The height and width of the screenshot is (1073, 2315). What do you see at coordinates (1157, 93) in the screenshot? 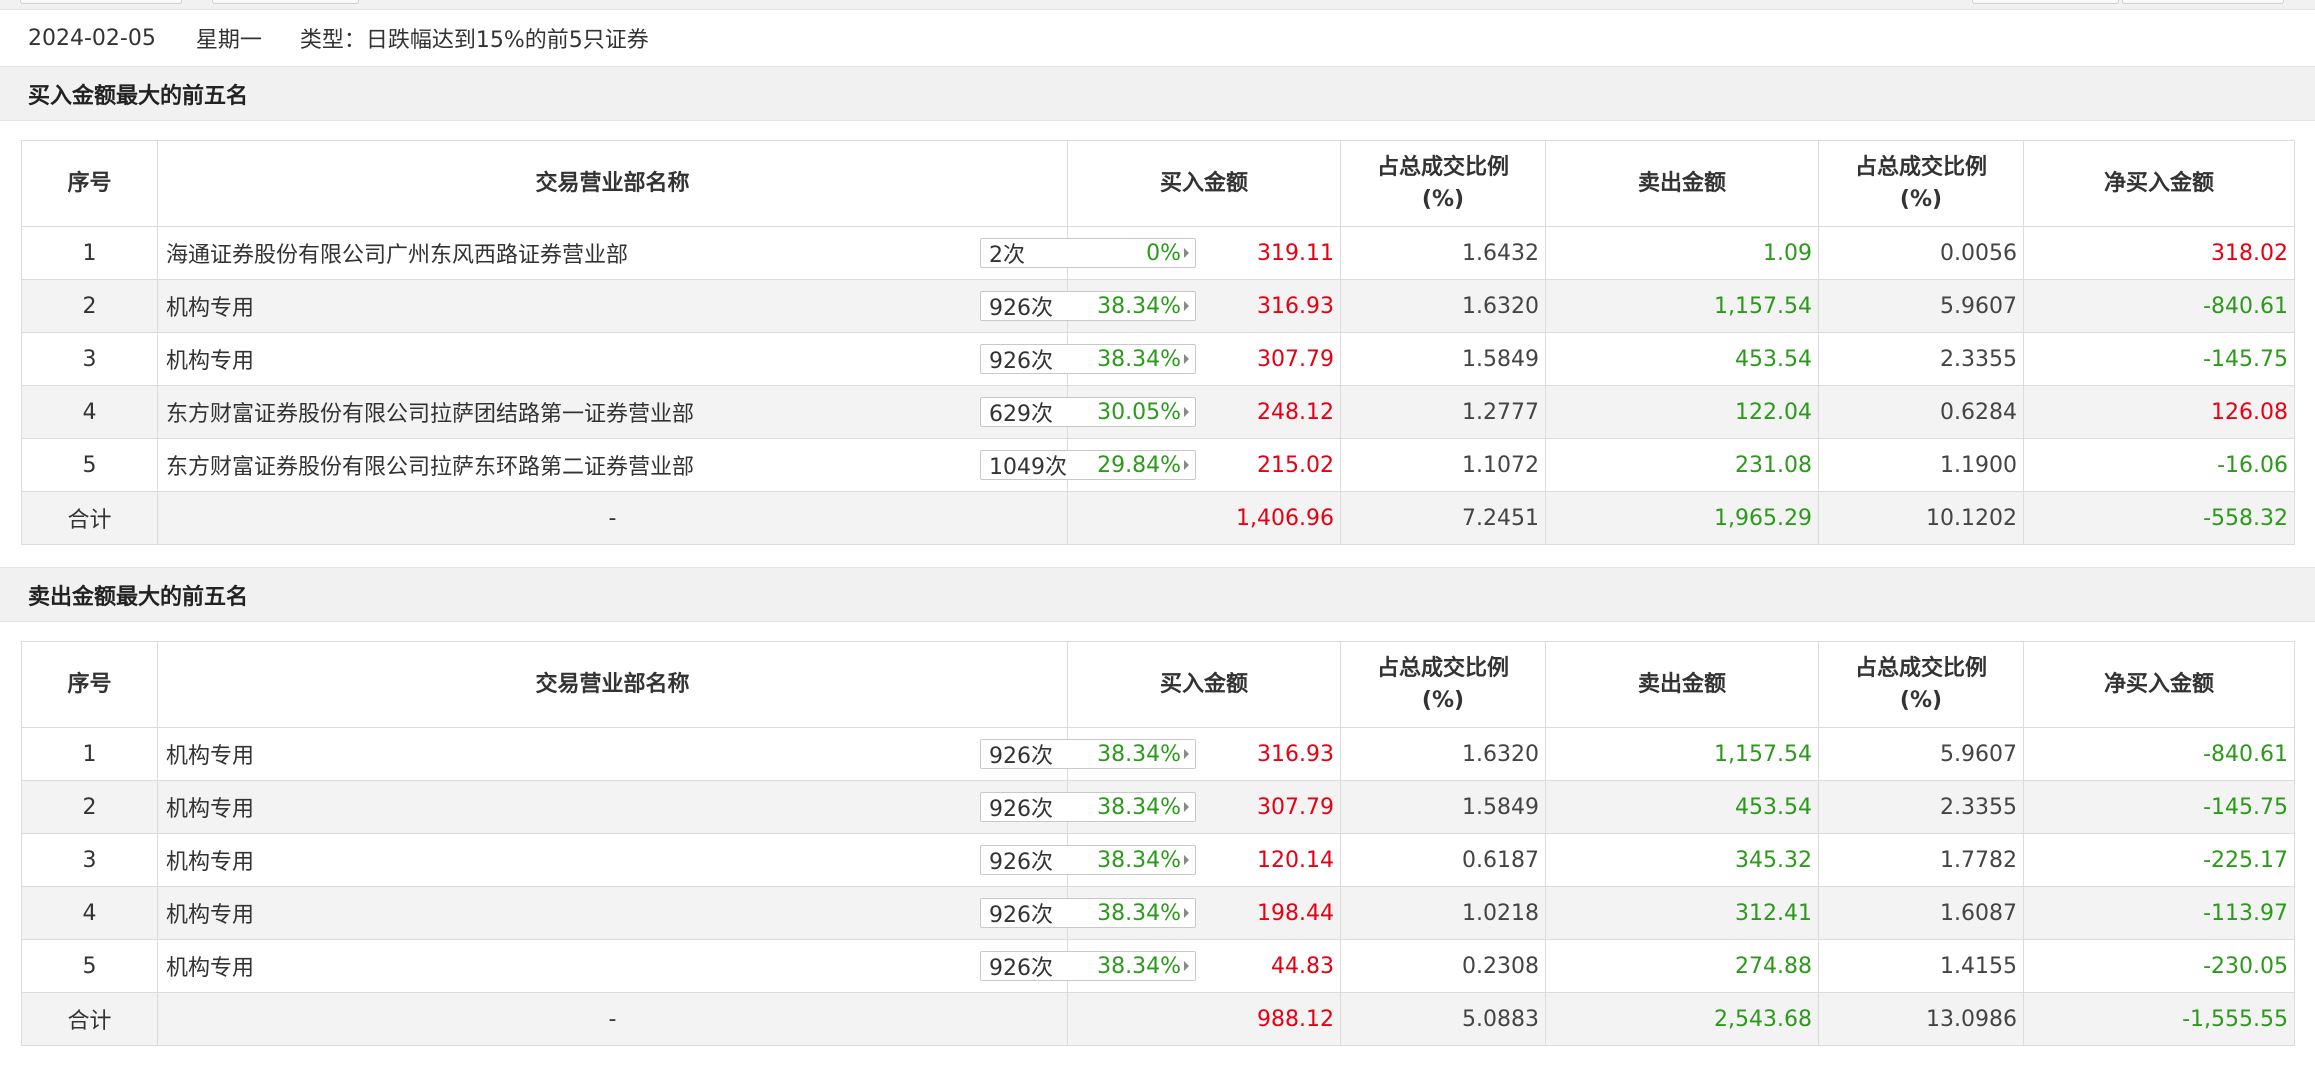
I see `buy-top5-header: 买入金额最大的前五名` at bounding box center [1157, 93].